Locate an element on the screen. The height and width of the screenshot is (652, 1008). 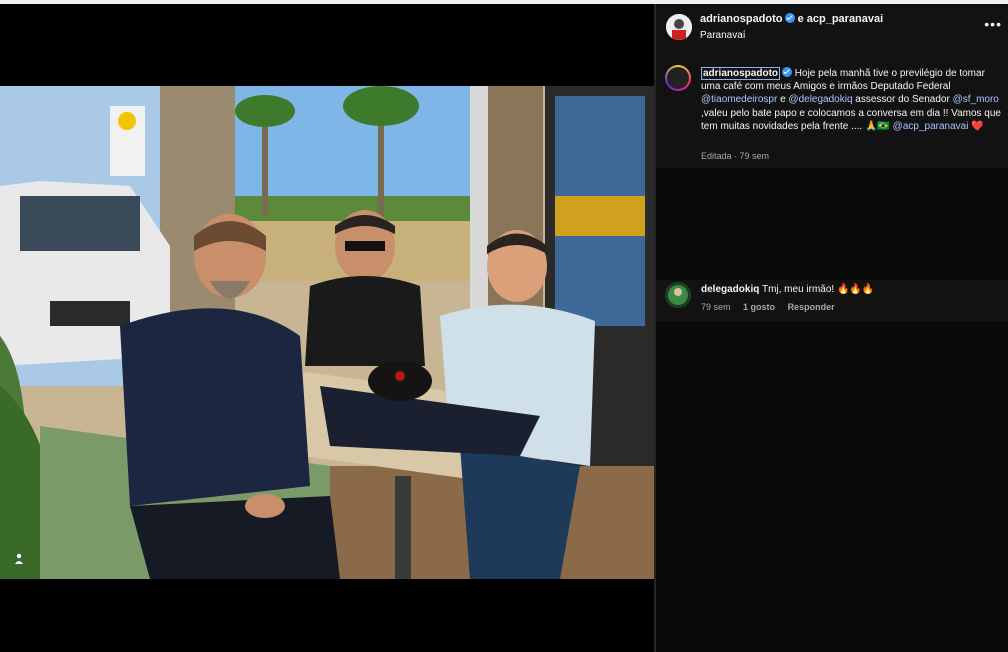
mention-link: @sf_moro is located at coordinates (976, 99).